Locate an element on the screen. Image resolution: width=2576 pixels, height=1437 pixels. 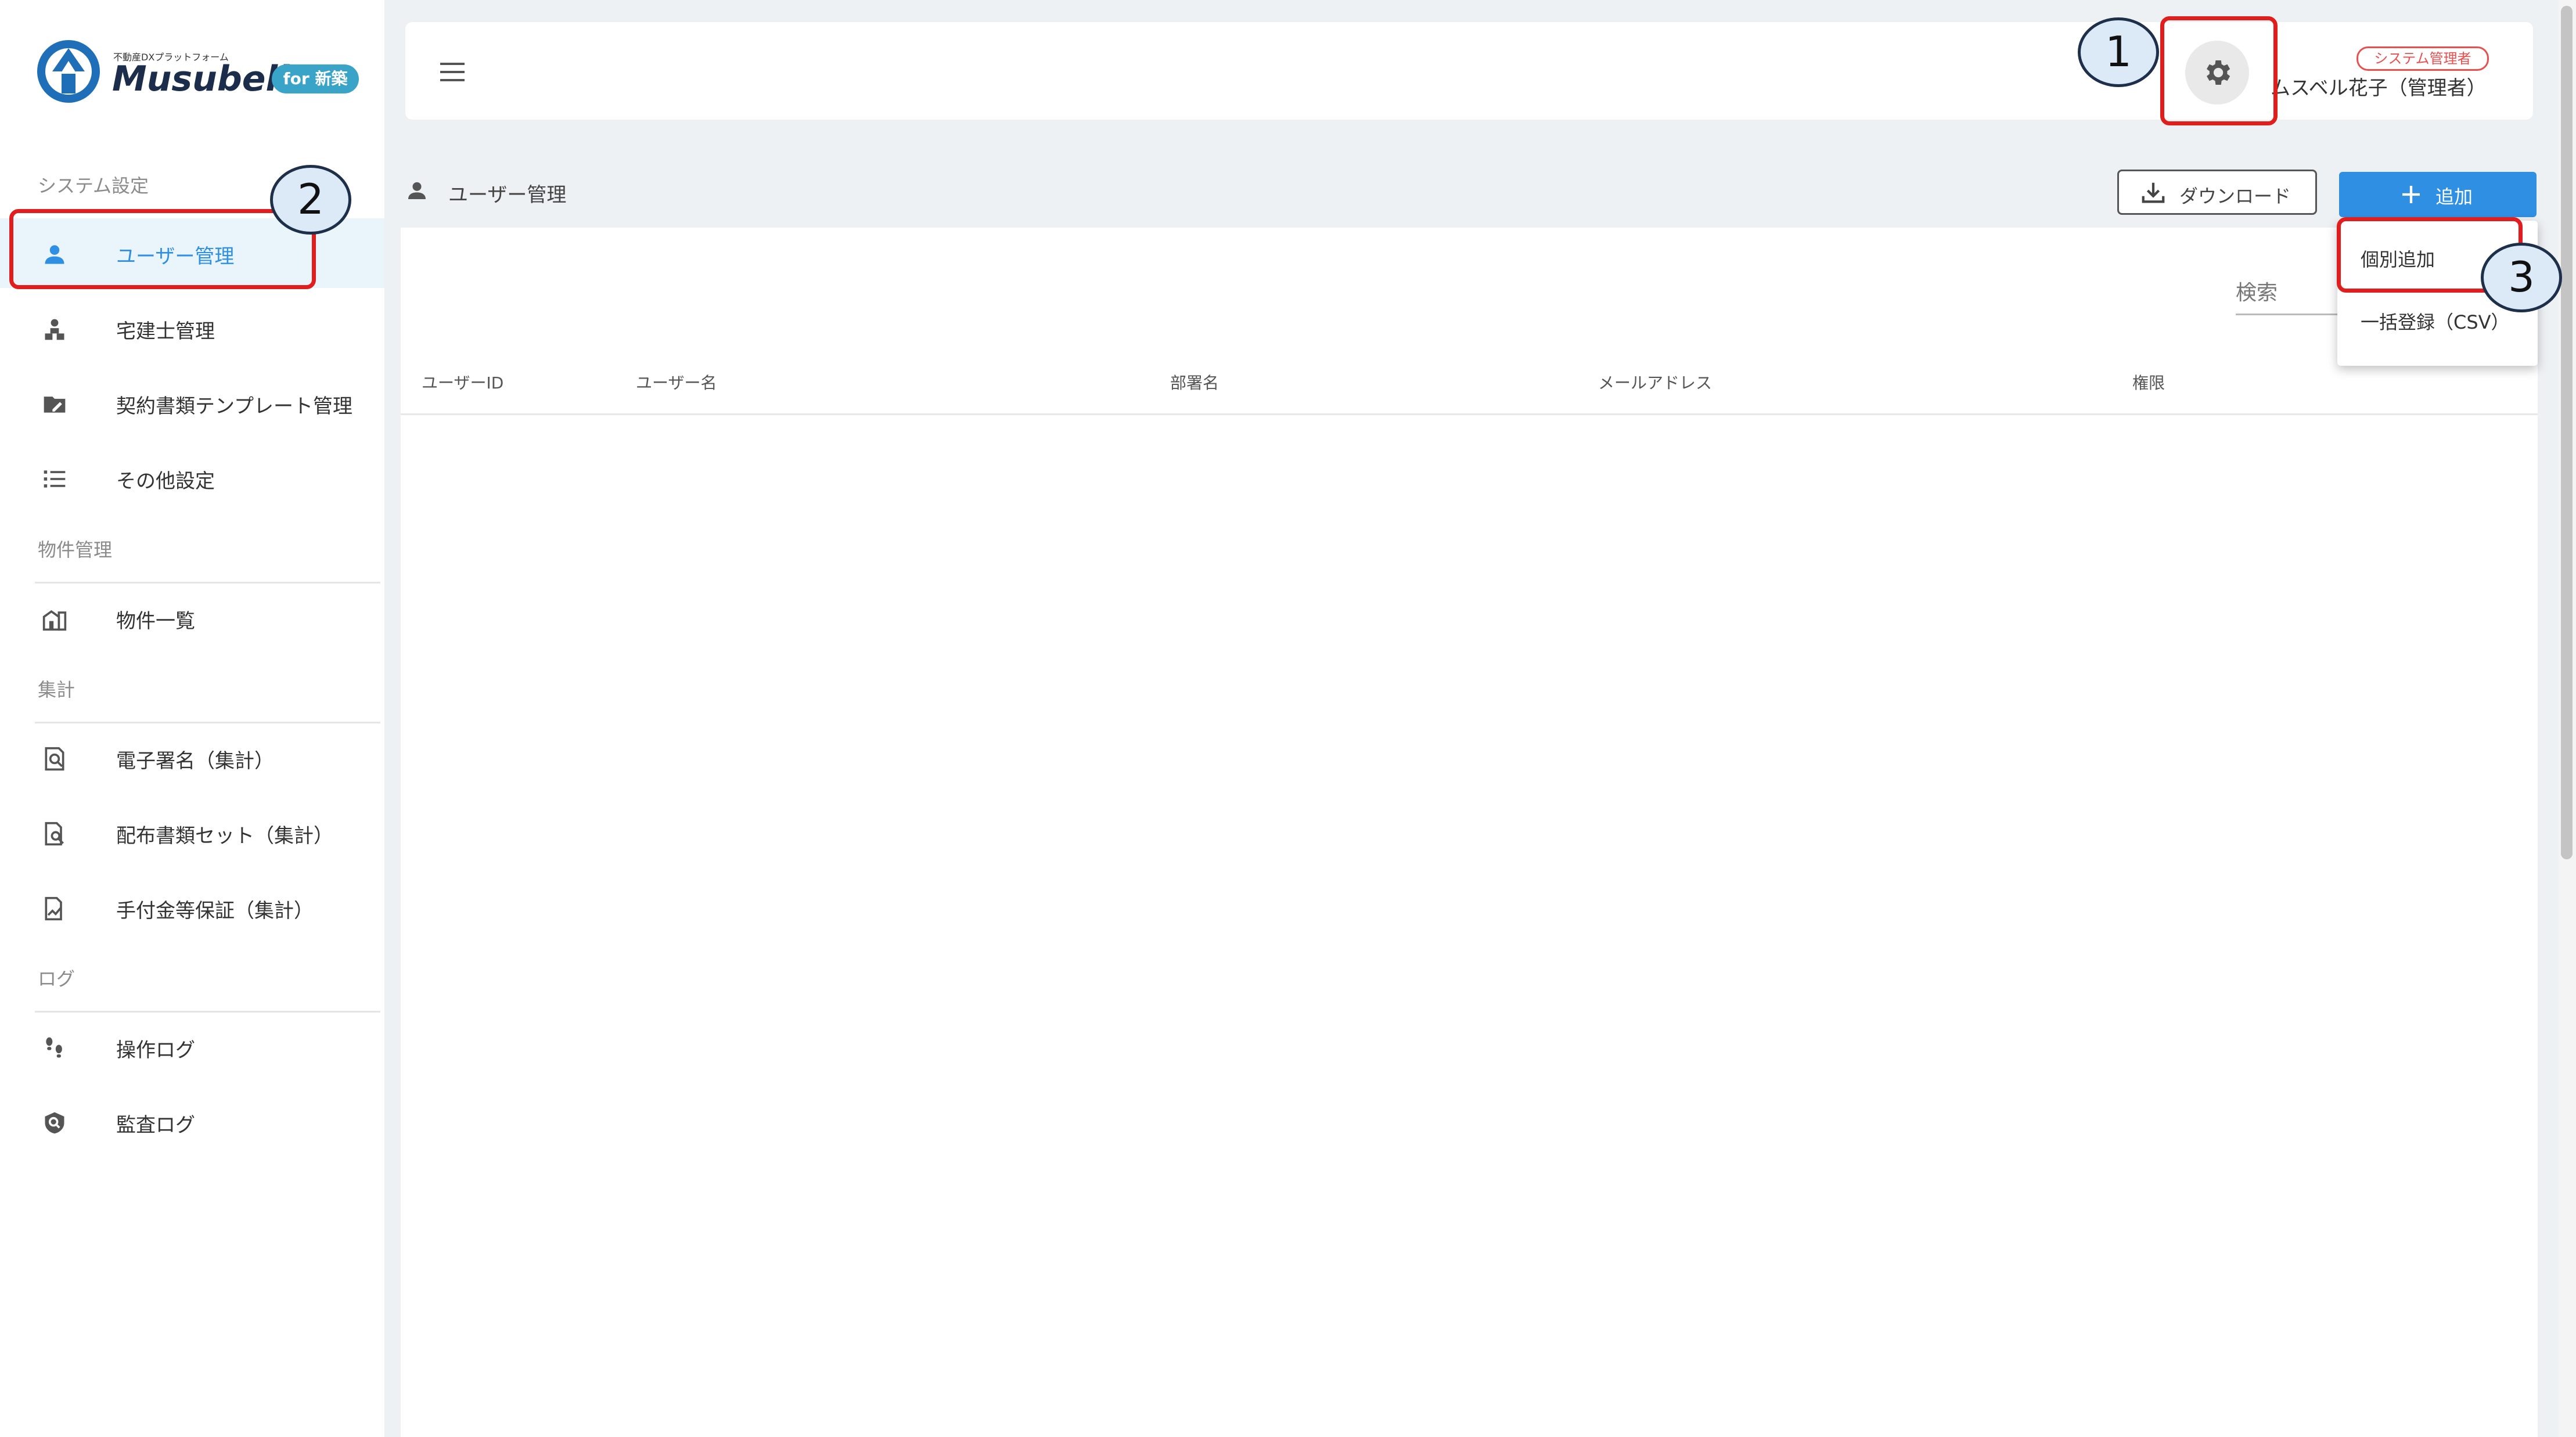
add-label: 追加 is located at coordinates (2454, 197).